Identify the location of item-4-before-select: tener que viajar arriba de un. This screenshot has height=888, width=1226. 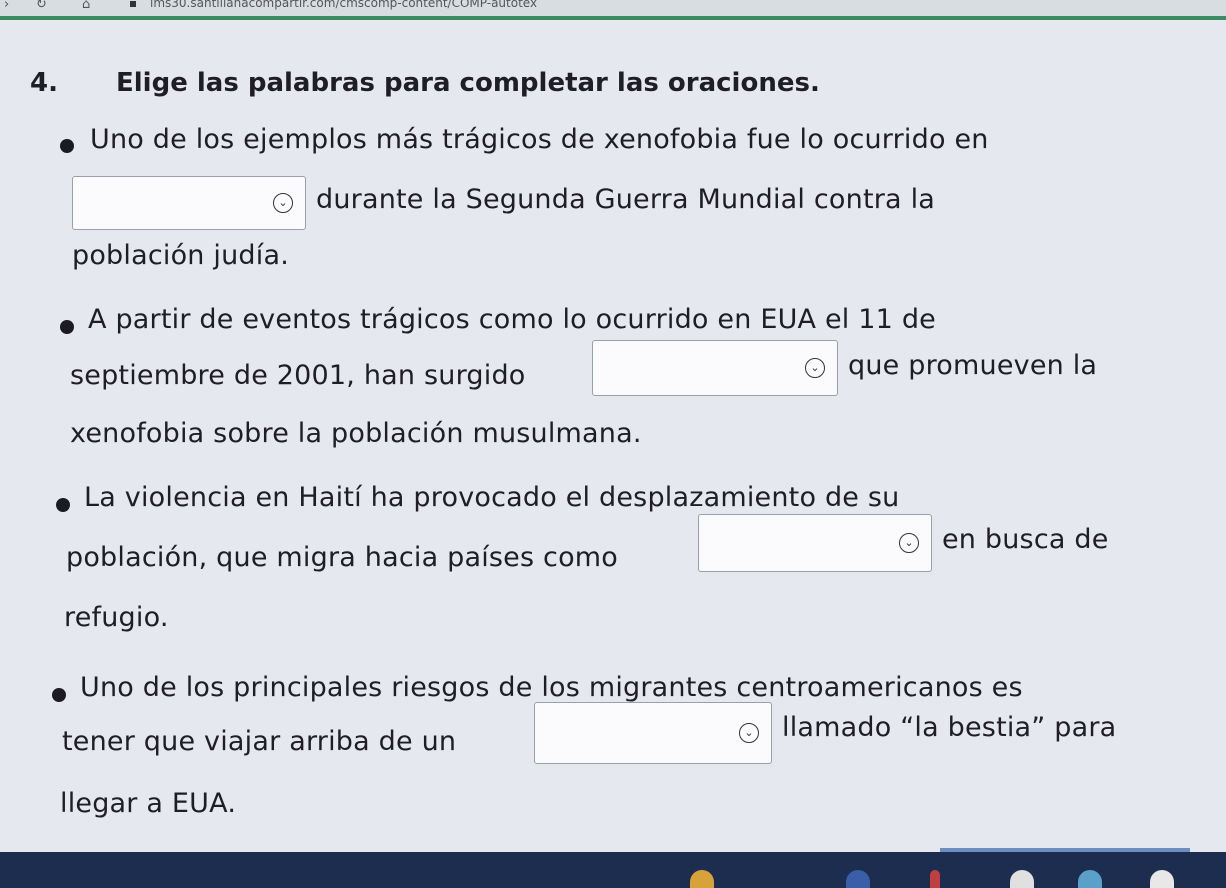
(259, 741).